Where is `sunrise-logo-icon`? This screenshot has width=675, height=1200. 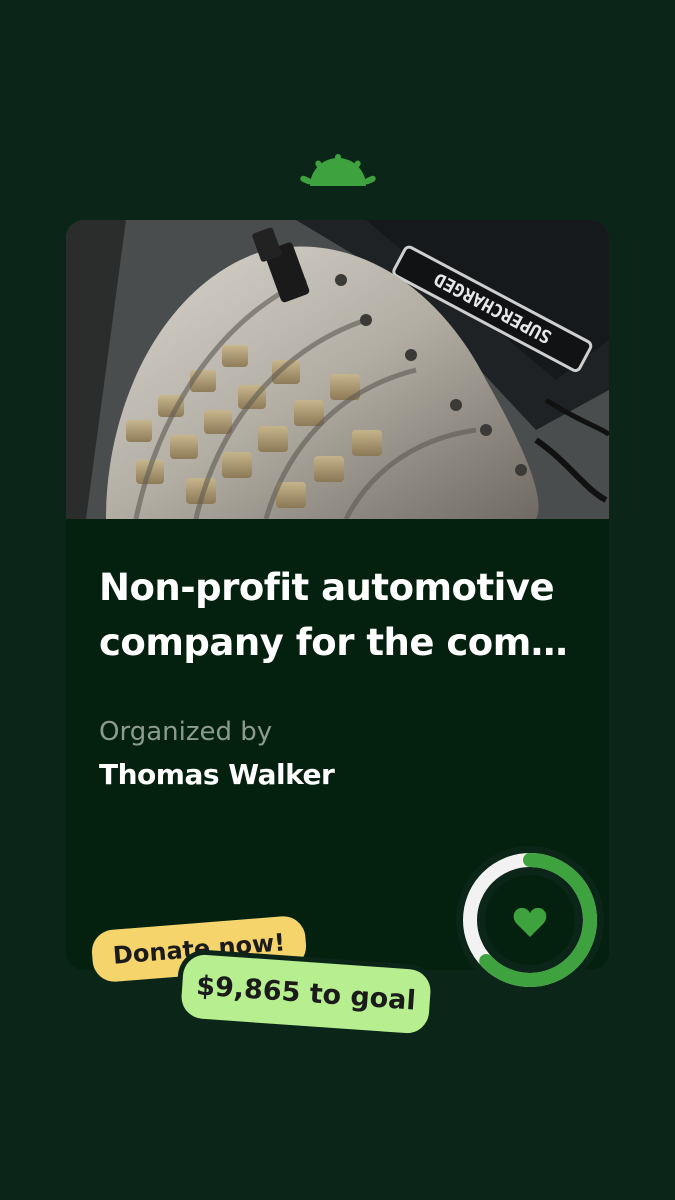
sunrise-logo-icon is located at coordinates (338, 170).